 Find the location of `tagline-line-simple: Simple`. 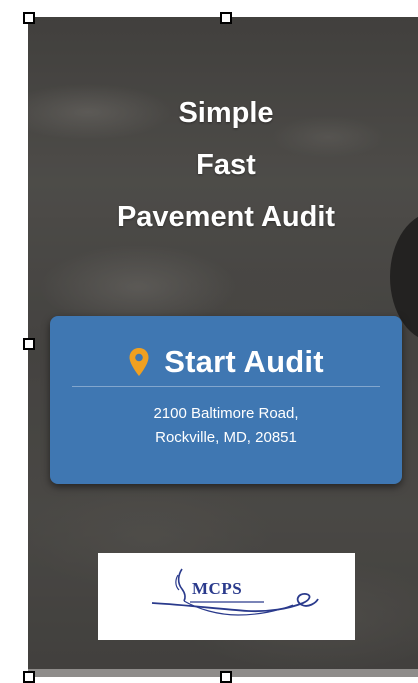

tagline-line-simple: Simple is located at coordinates (226, 113).